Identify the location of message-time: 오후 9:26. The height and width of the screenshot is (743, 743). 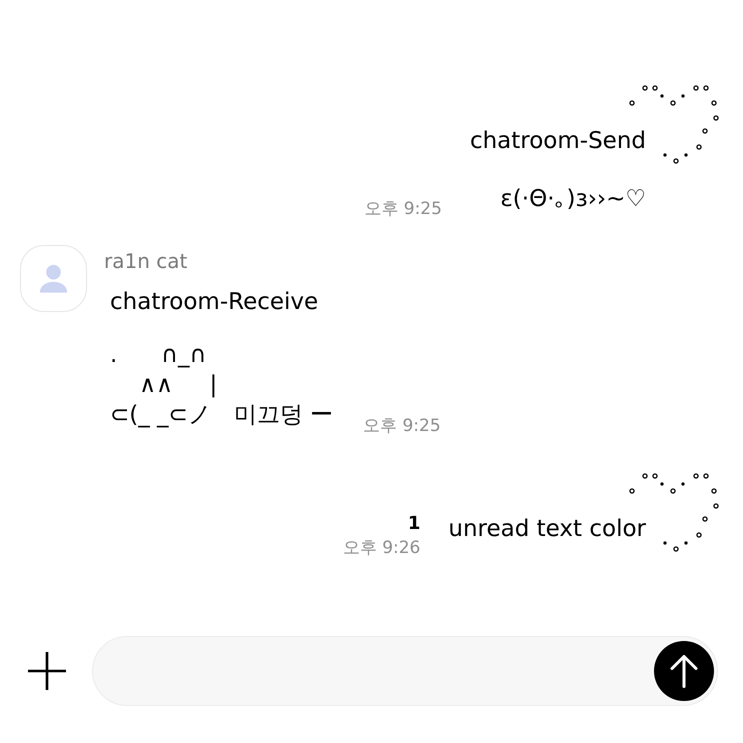
(381, 548).